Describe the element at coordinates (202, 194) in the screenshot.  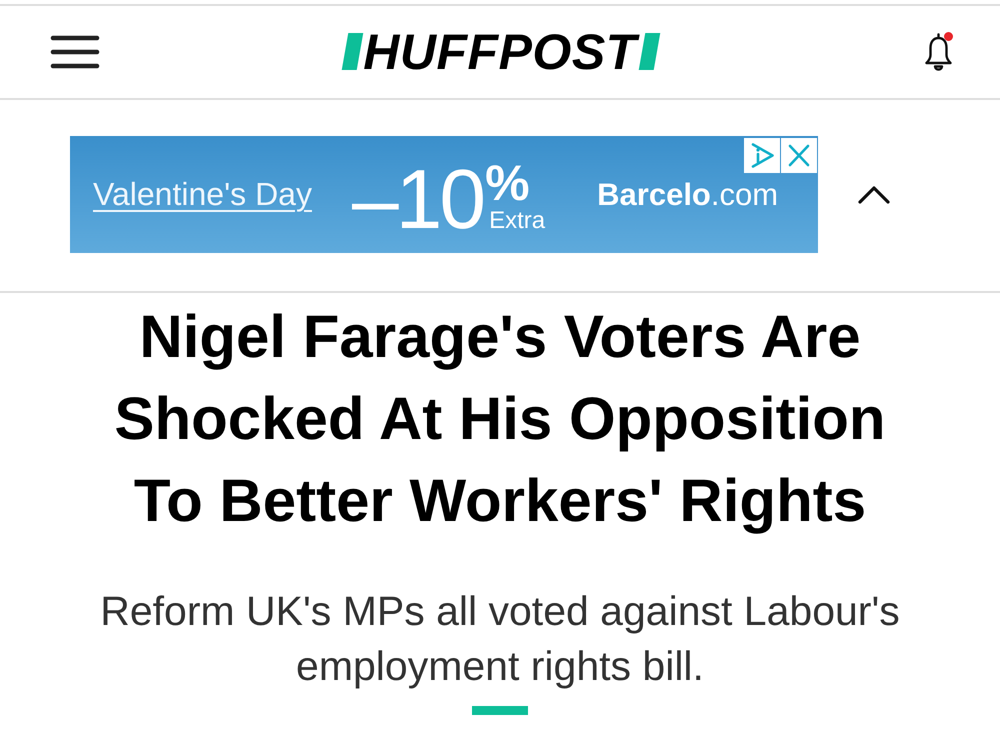
I see `ad-headline: Valentine's Day` at that location.